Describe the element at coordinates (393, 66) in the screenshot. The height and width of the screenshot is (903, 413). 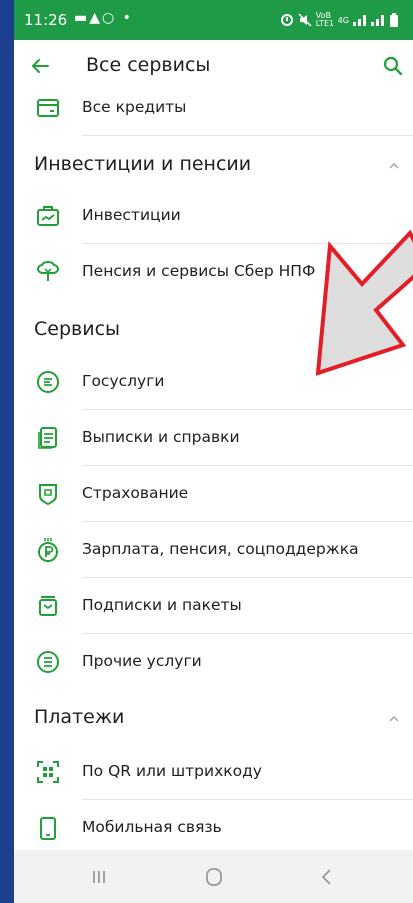
I see `search-icon` at that location.